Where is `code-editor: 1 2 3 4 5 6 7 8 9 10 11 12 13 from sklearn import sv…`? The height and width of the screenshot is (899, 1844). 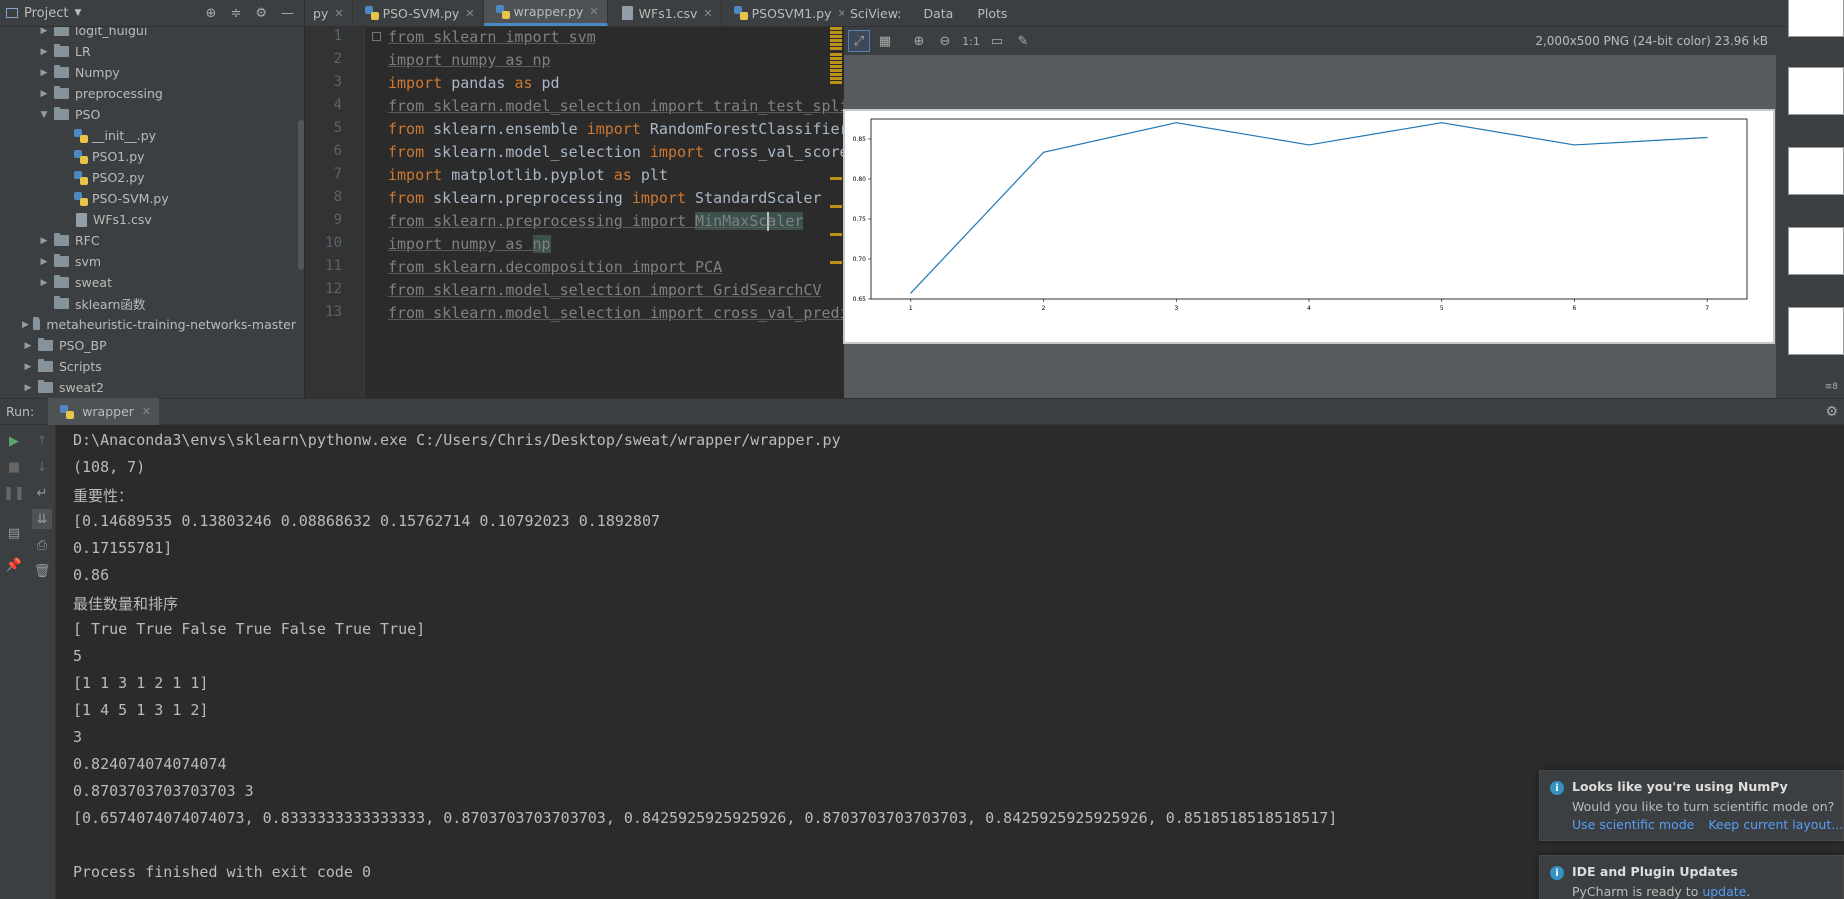 code-editor: 1 2 3 4 5 6 7 8 9 10 11 12 13 from sklearn import sv… is located at coordinates (574, 212).